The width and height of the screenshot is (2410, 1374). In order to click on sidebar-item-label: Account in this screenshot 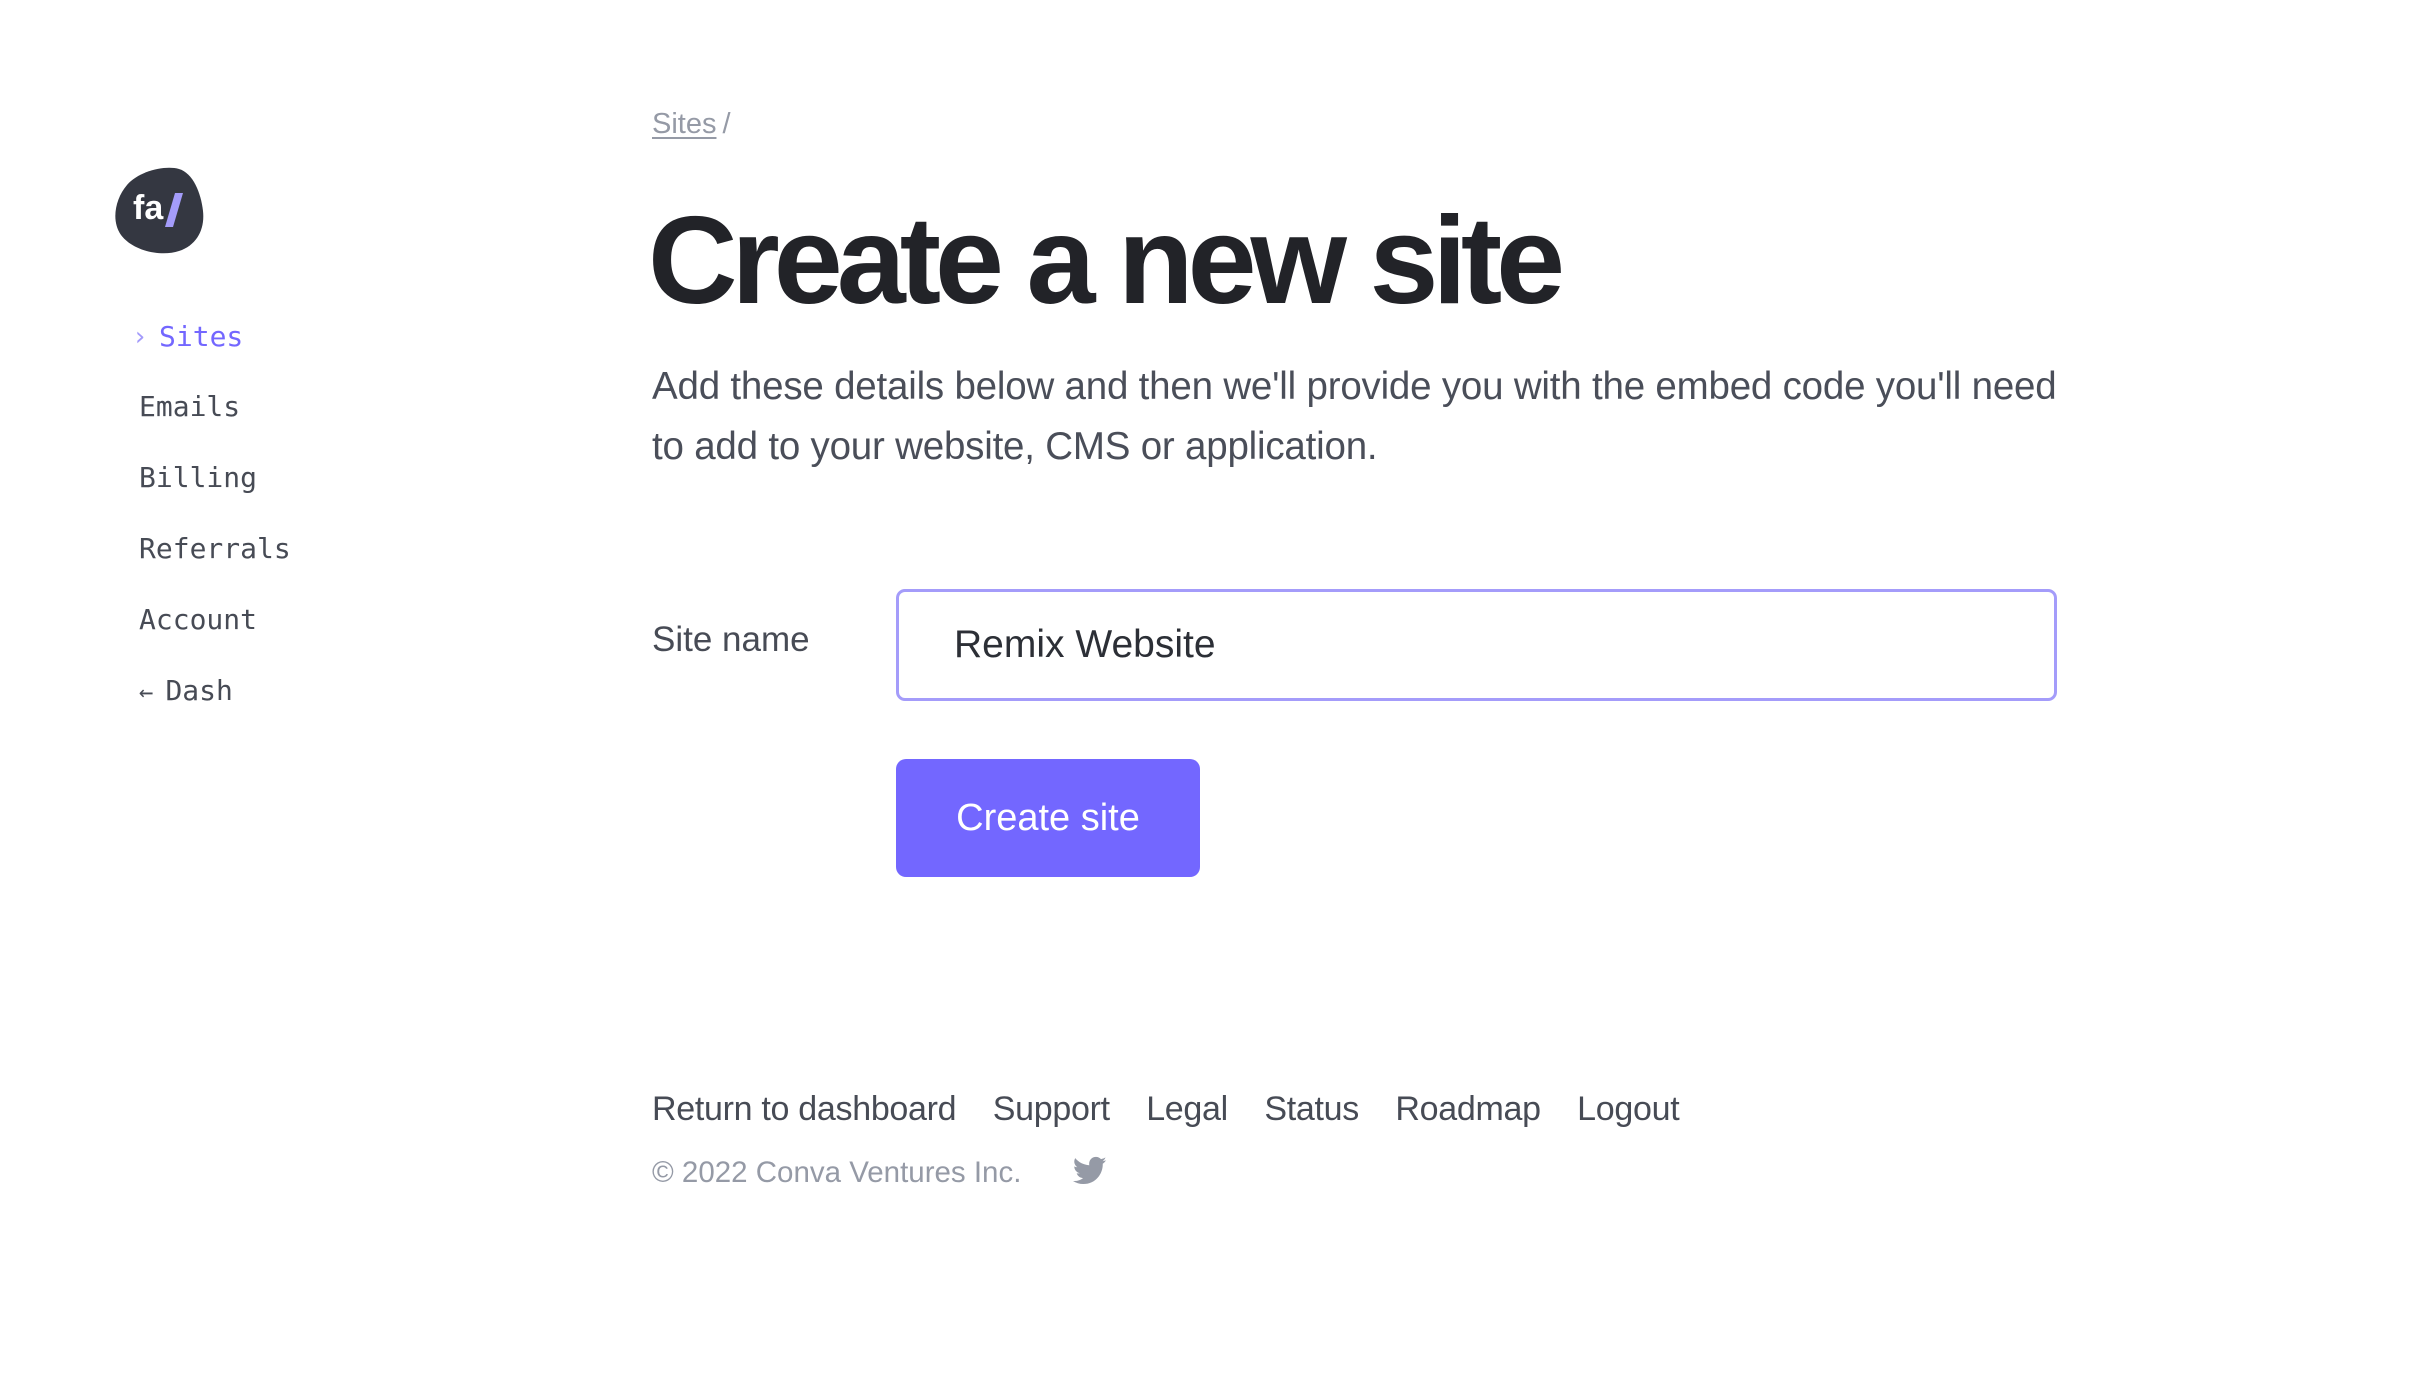, I will do `click(198, 619)`.